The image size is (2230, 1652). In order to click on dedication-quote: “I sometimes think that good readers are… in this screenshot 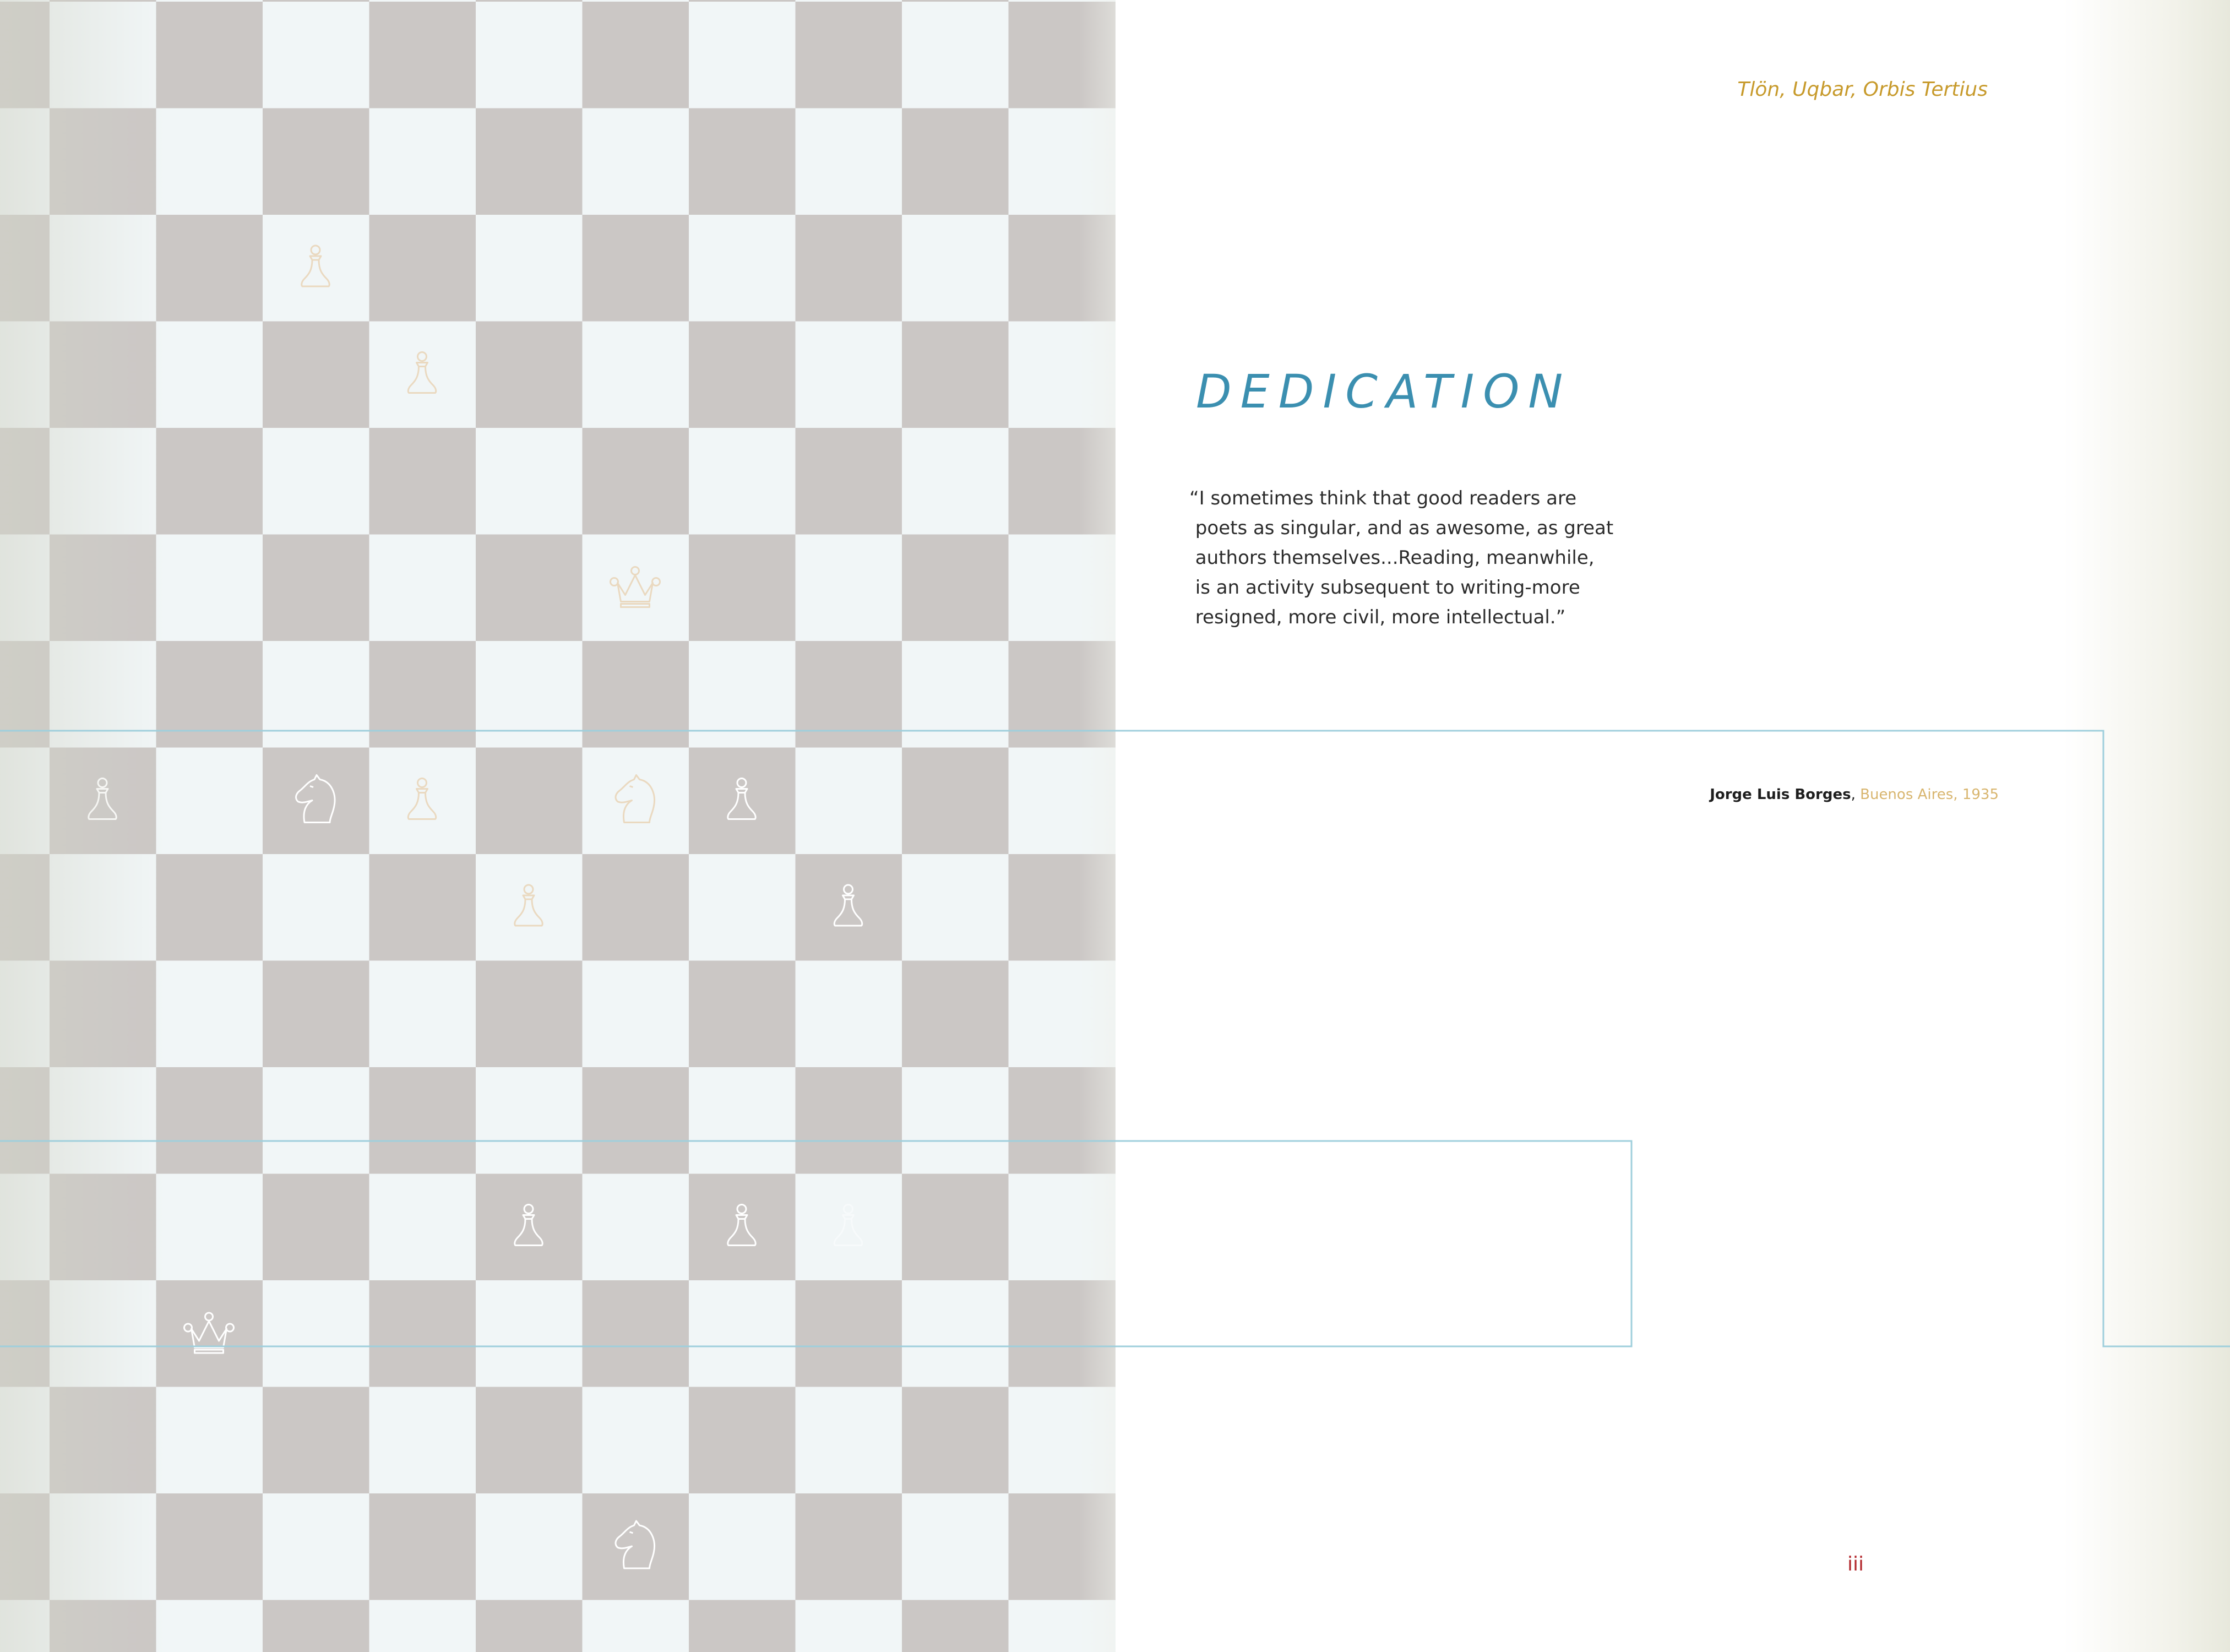, I will do `click(1401, 557)`.